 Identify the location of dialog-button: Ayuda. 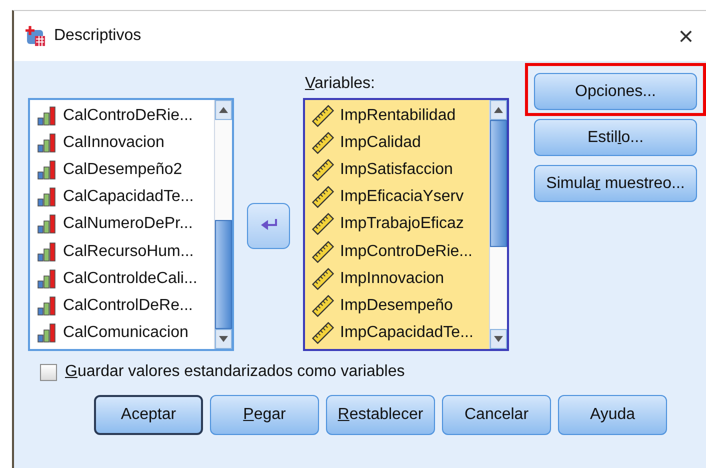
(612, 415).